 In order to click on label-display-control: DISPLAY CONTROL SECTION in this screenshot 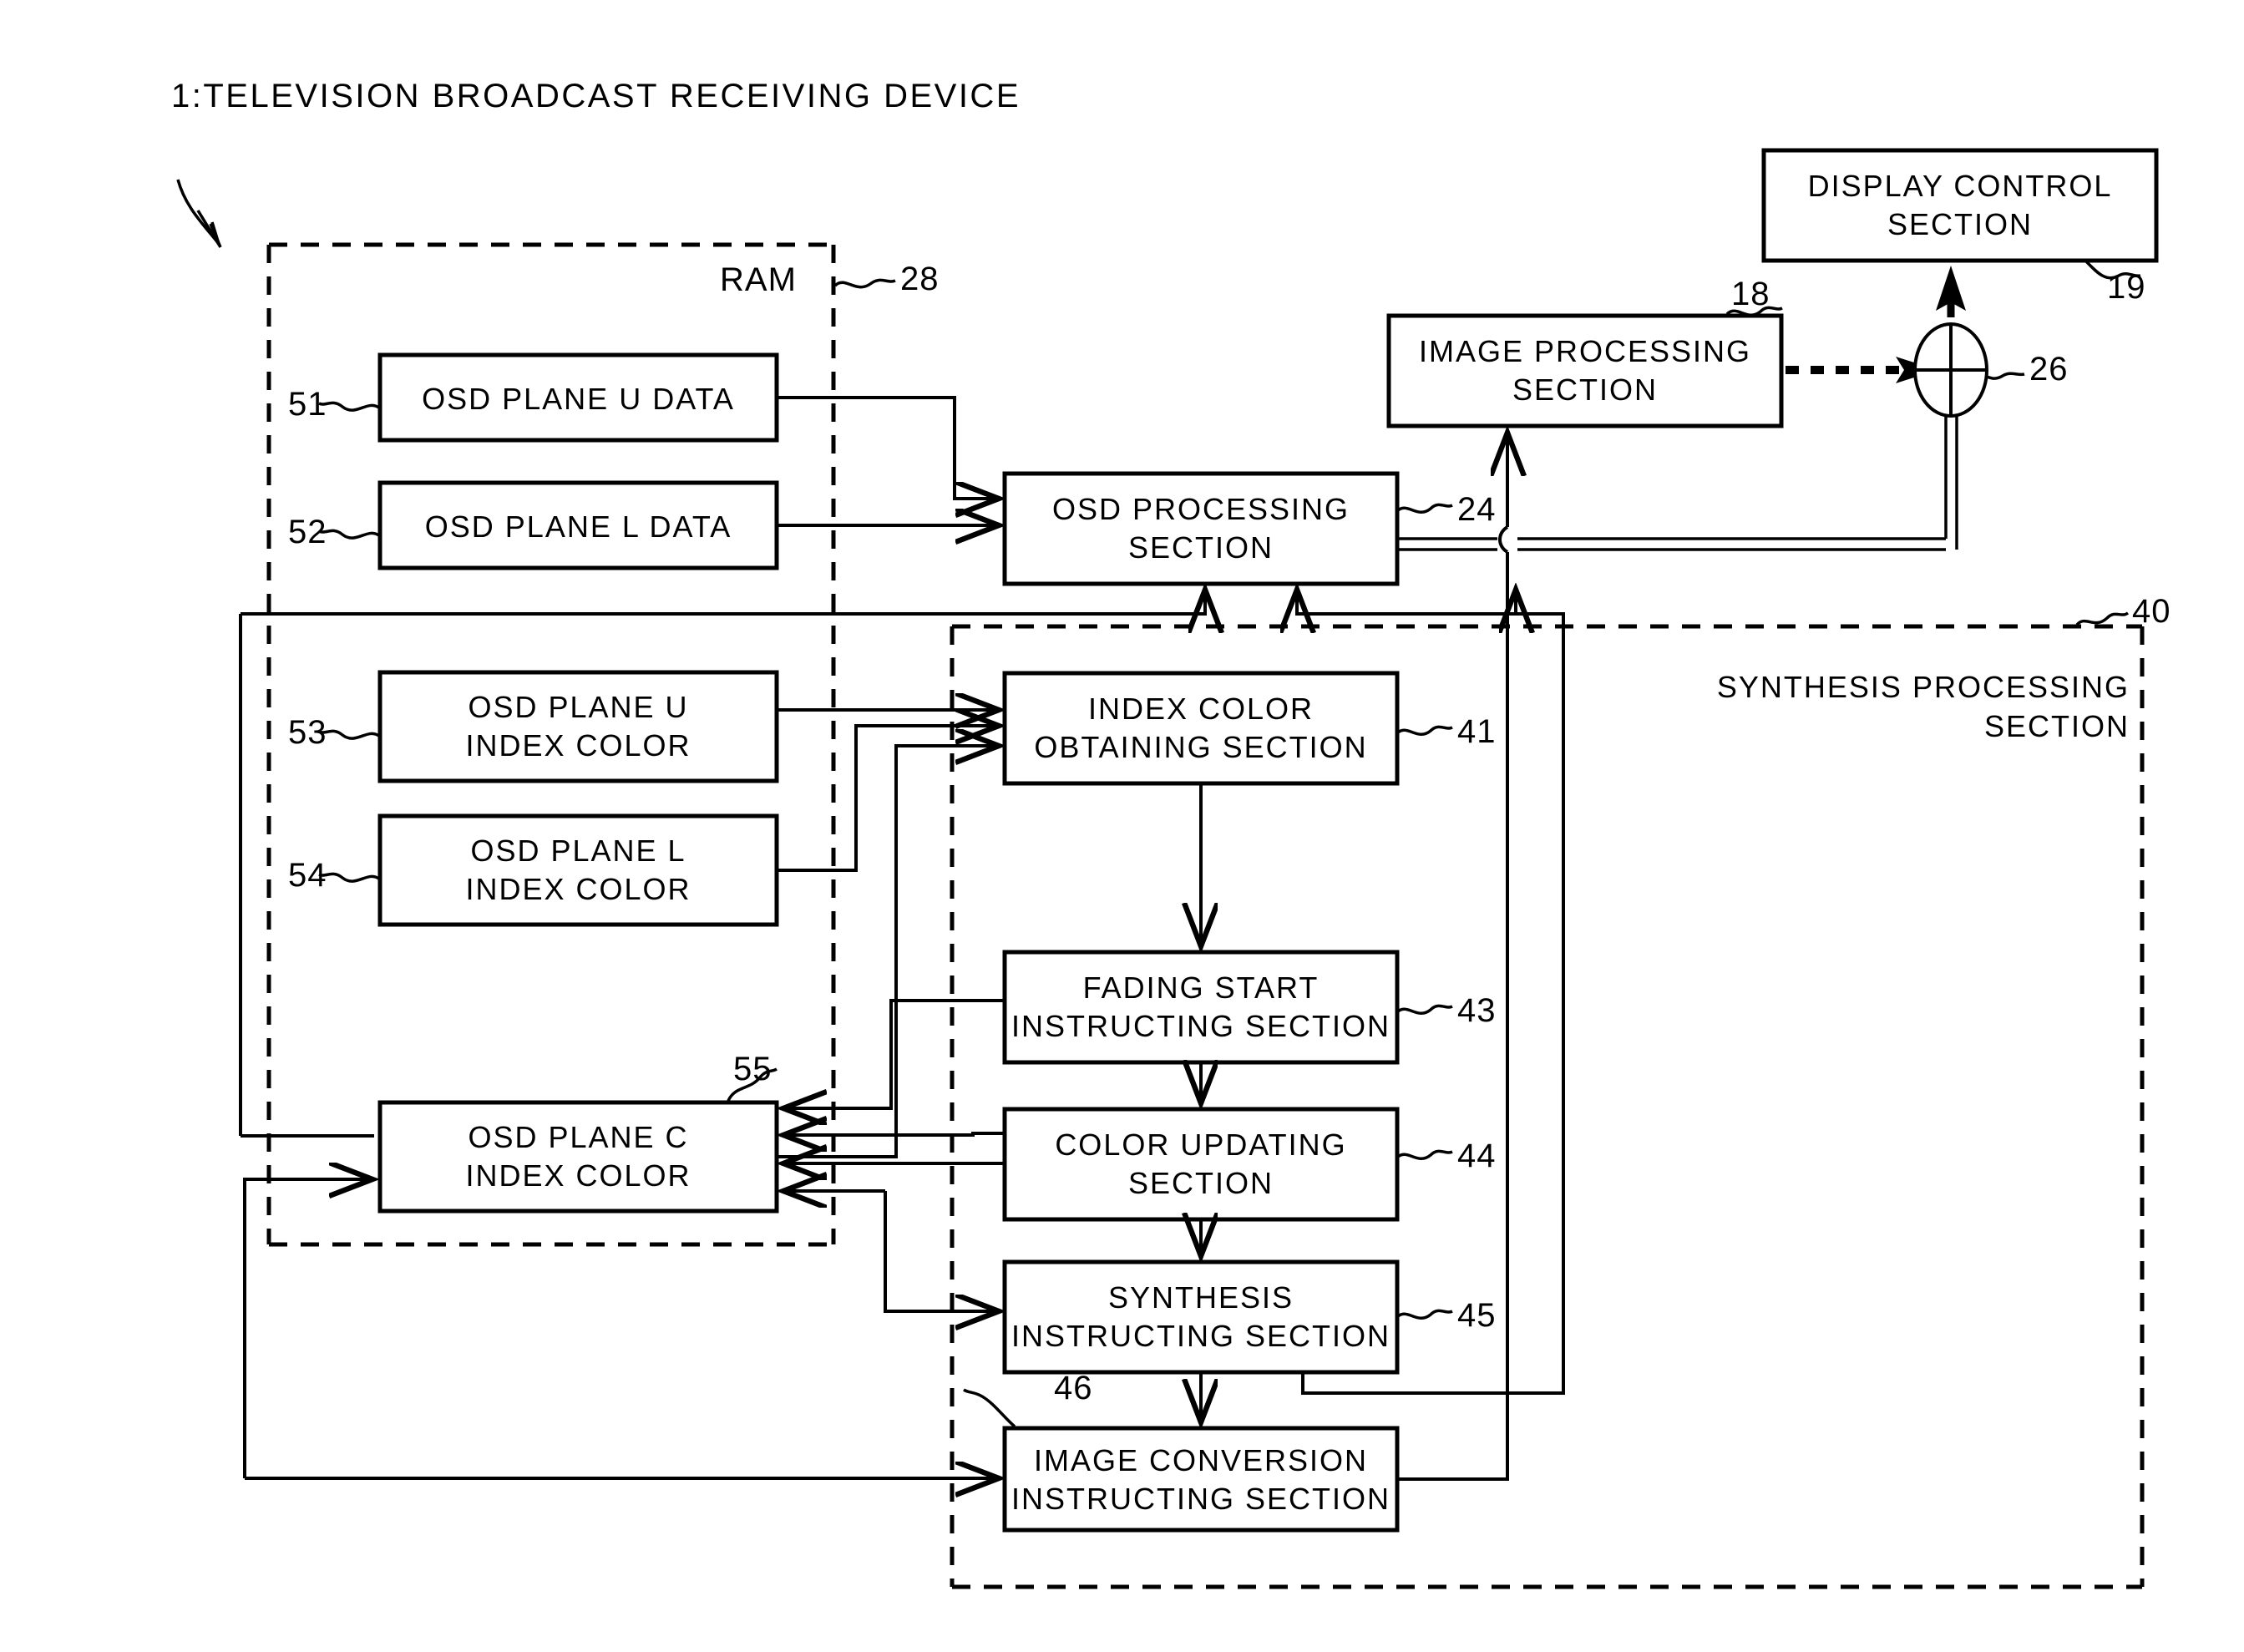, I will do `click(1960, 205)`.